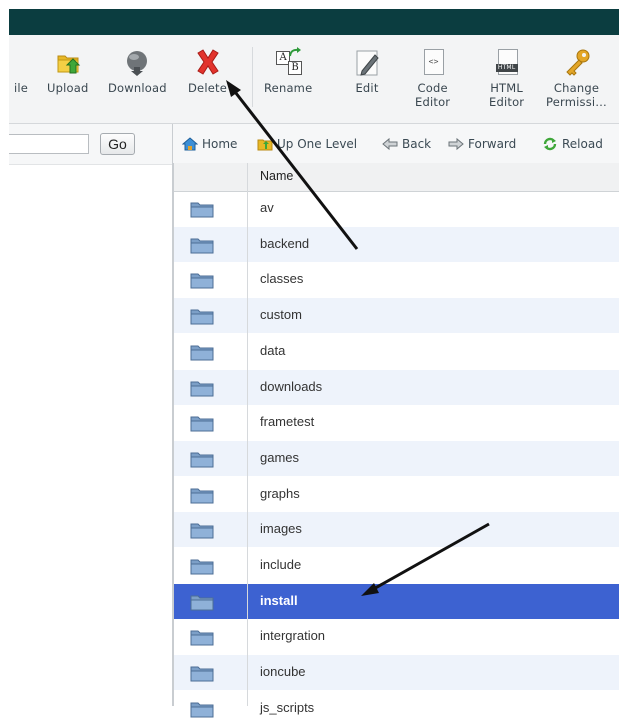 The width and height of the screenshot is (619, 726). Describe the element at coordinates (396, 673) in the screenshot. I see `table-row: ioncube` at that location.